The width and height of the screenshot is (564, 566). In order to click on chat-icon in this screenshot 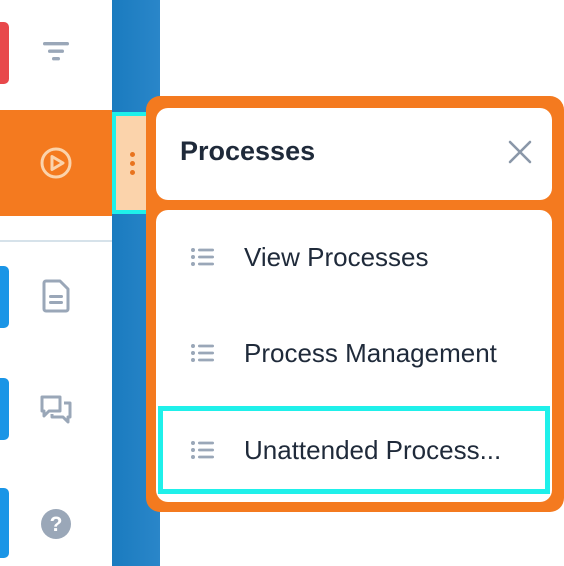, I will do `click(56, 410)`.